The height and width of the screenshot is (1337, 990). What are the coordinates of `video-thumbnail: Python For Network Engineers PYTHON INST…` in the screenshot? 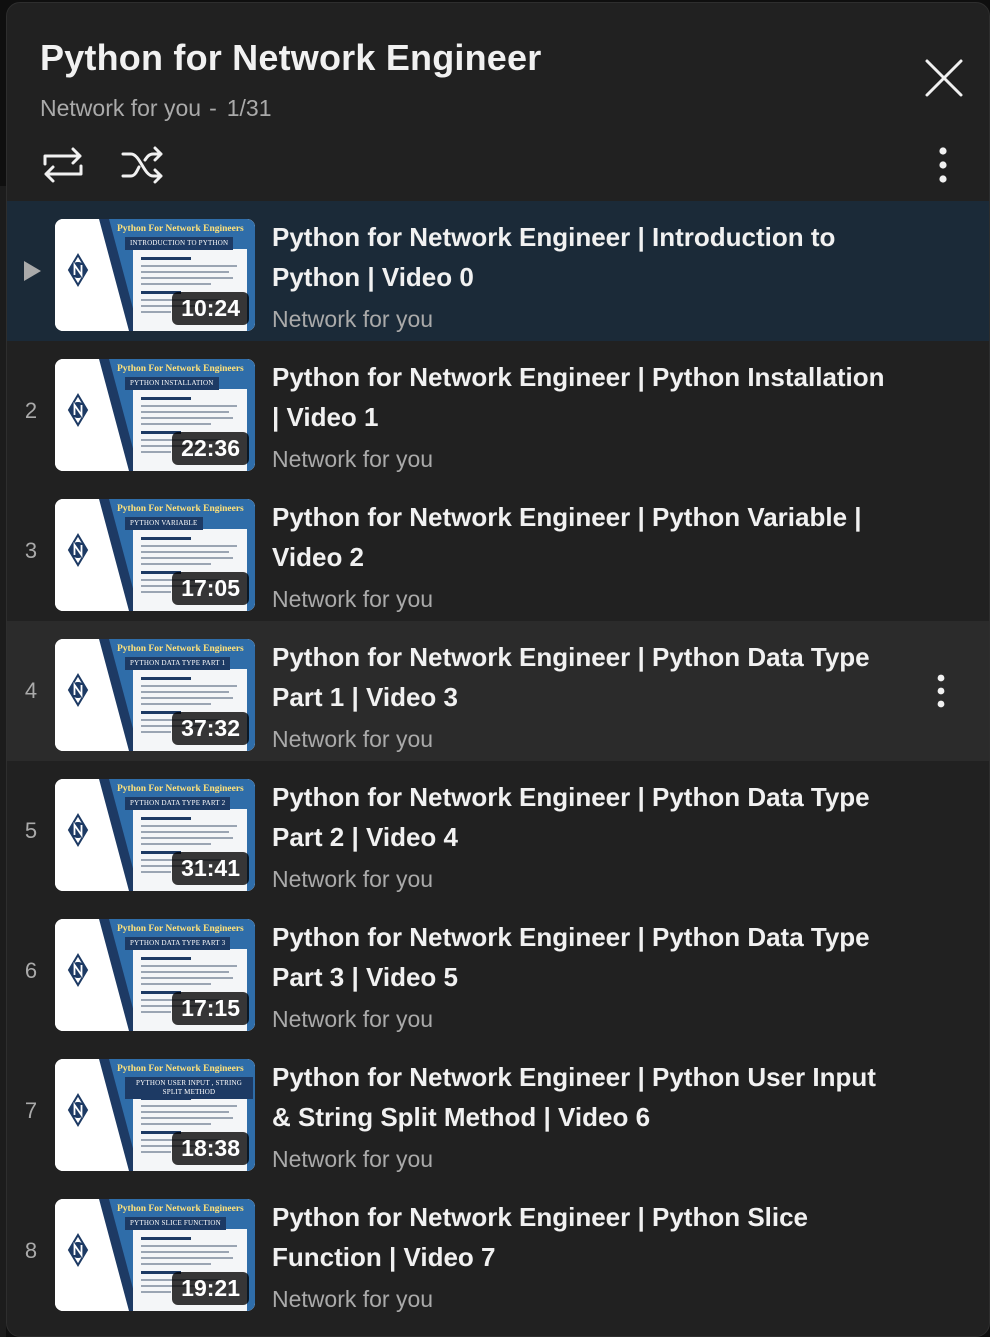 It's located at (155, 415).